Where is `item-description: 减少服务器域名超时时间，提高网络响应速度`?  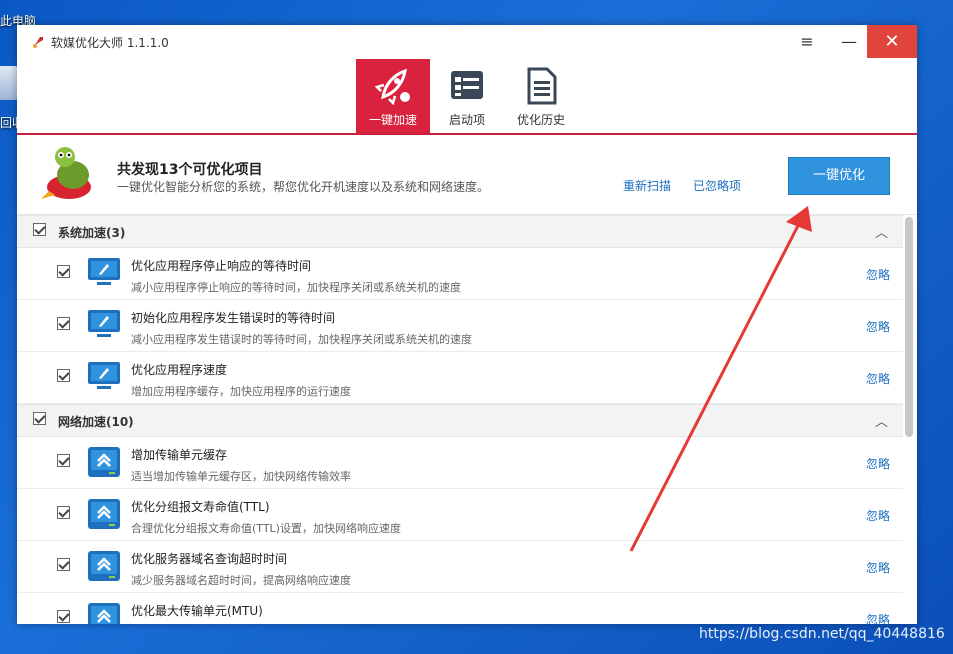 item-description: 减少服务器域名超时时间，提高网络响应速度 is located at coordinates (241, 580).